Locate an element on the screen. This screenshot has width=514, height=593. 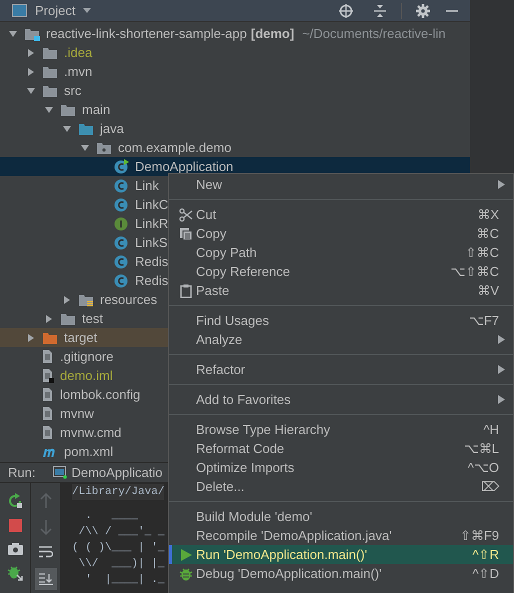
tree-label: target is located at coordinates (81, 337).